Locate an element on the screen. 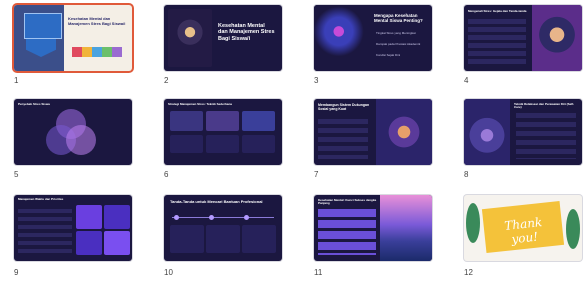 The width and height of the screenshot is (584, 281). slide-10-timeline is located at coordinates (223, 217).